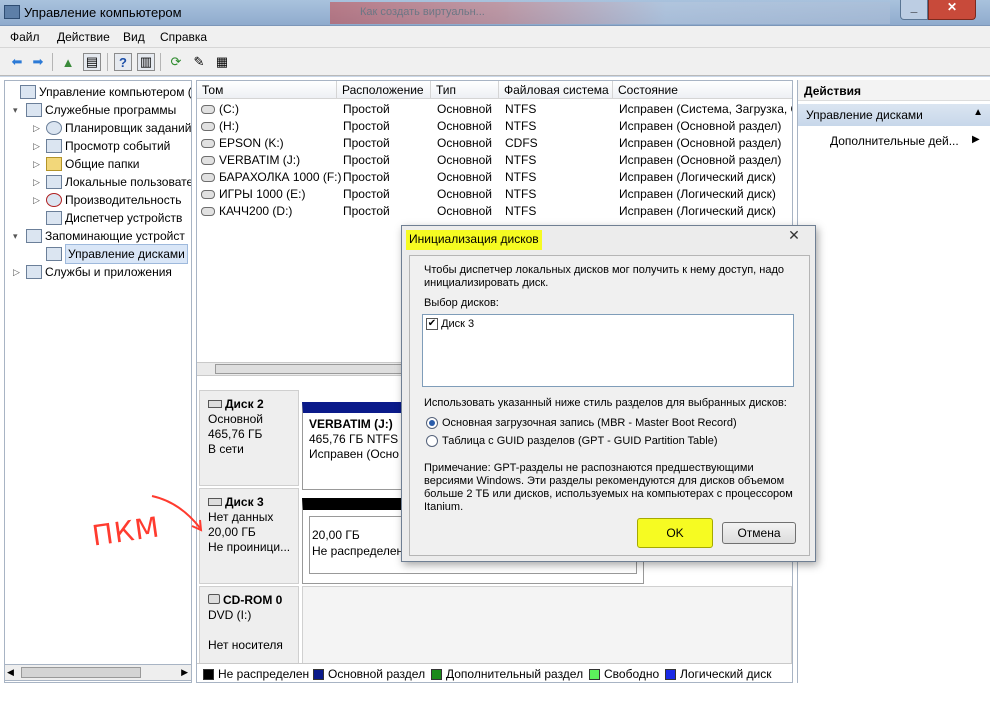  What do you see at coordinates (10, 672) in the screenshot?
I see `scroll-left-icon: ◀` at bounding box center [10, 672].